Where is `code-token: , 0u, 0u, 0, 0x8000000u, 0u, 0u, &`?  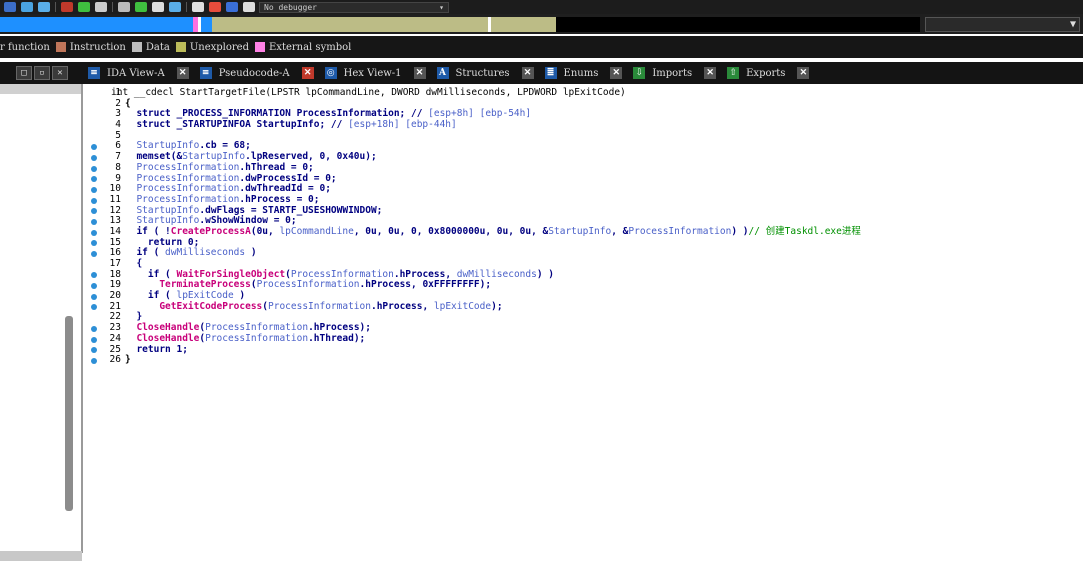 code-token: , 0u, 0u, 0, 0x8000000u, 0u, 0u, & is located at coordinates (451, 231).